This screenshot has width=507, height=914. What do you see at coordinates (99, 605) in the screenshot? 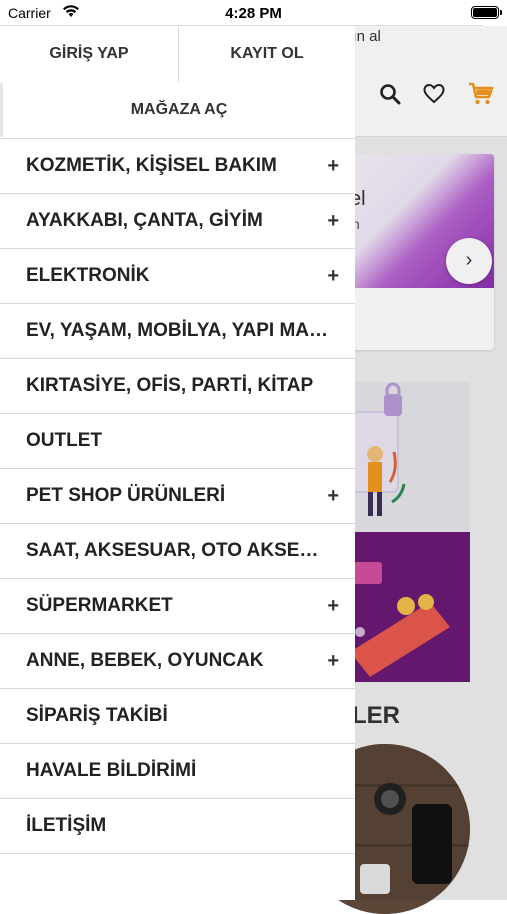
I see `menu-item-label: SÜPERMARKET` at bounding box center [99, 605].